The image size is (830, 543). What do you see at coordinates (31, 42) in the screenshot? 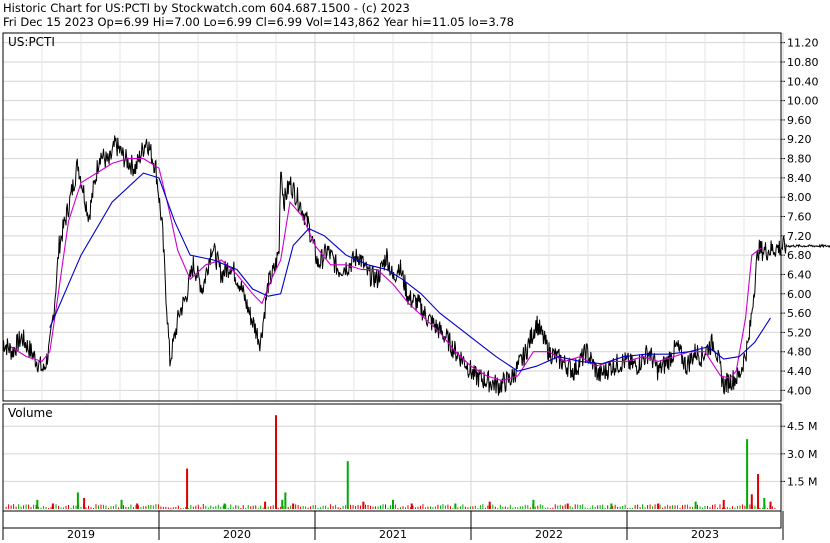
I see `symbol-label: US:PCTI` at bounding box center [31, 42].